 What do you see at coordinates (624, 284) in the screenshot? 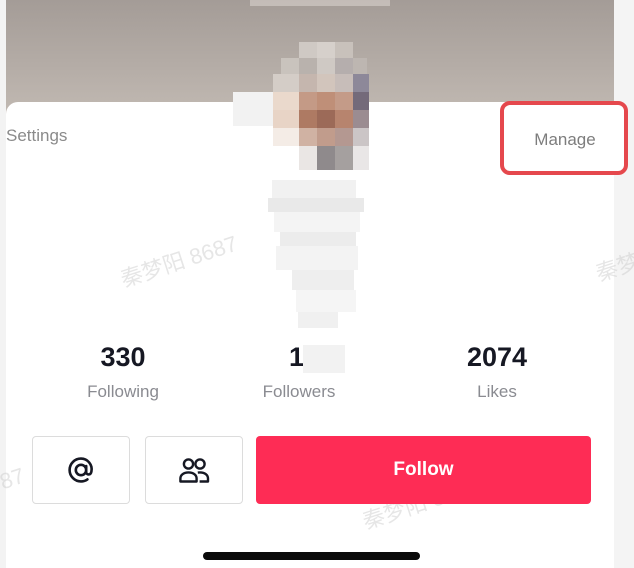
I see `page-edge-right` at bounding box center [624, 284].